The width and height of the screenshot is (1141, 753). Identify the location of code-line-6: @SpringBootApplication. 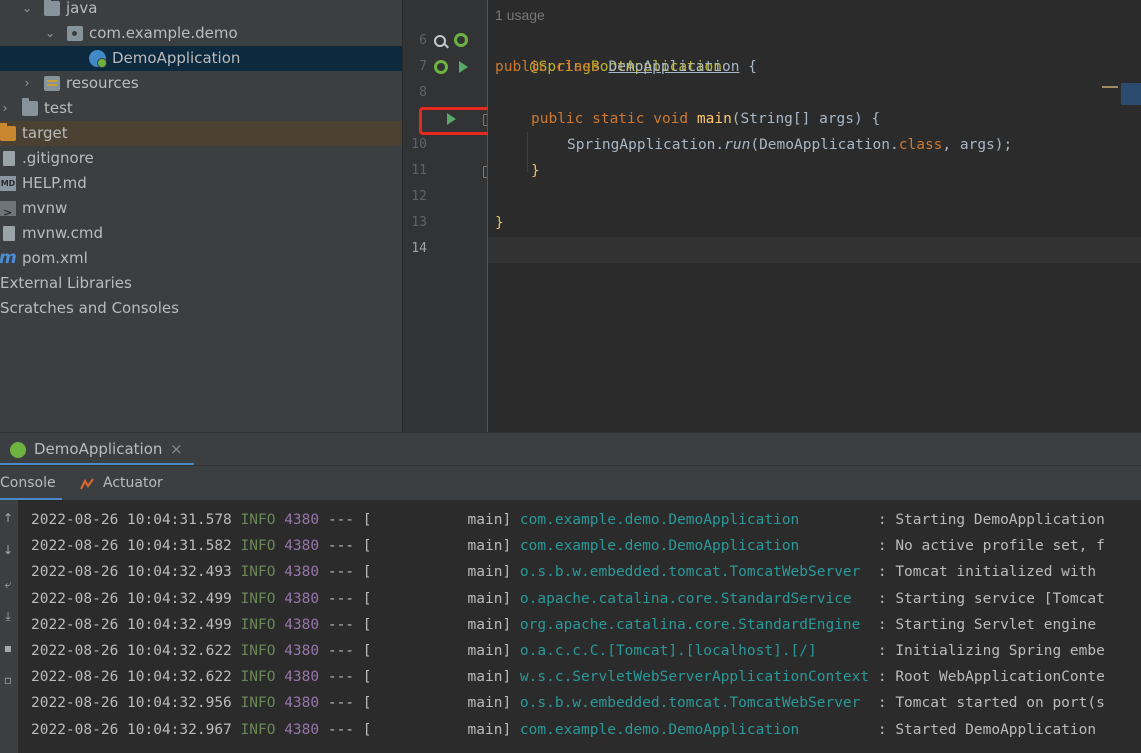
(625, 67).